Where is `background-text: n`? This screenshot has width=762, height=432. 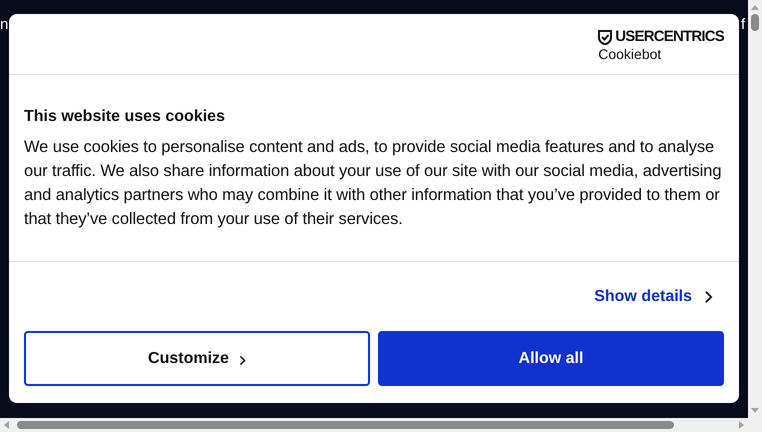
background-text: n is located at coordinates (4, 25).